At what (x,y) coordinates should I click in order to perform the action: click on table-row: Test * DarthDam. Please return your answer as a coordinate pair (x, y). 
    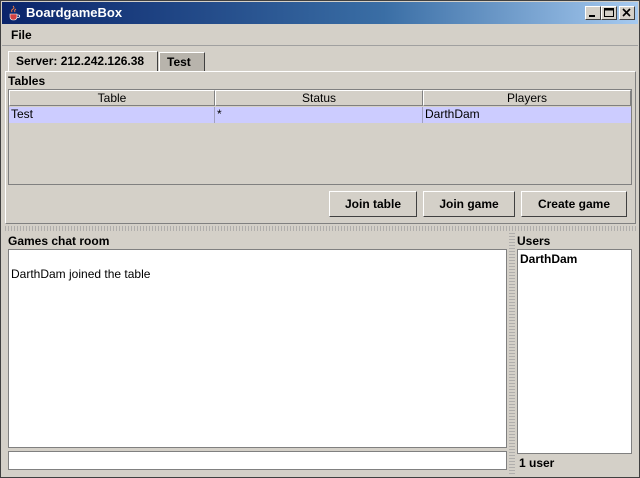
    Looking at the image, I should click on (320, 115).